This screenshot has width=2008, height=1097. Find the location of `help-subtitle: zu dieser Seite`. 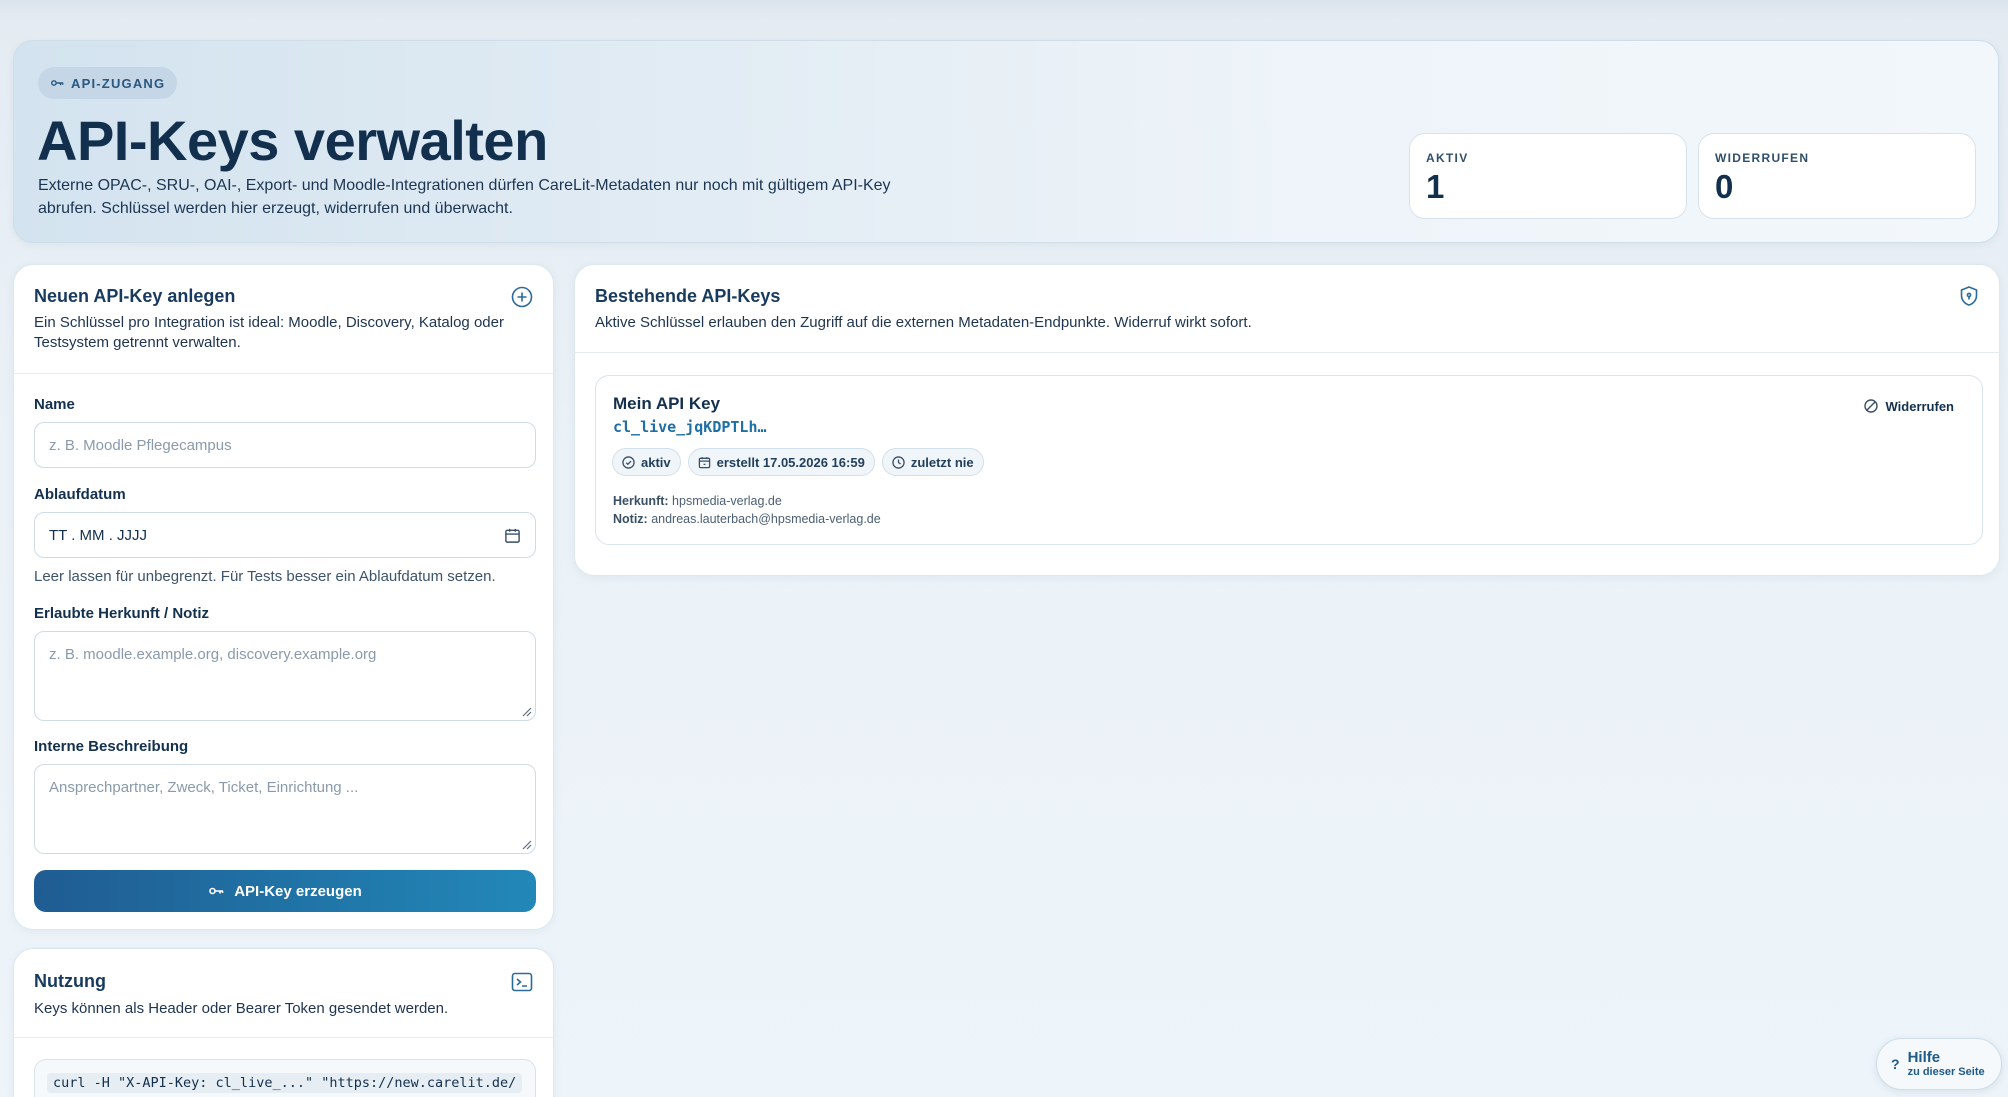

help-subtitle: zu dieser Seite is located at coordinates (1946, 1071).